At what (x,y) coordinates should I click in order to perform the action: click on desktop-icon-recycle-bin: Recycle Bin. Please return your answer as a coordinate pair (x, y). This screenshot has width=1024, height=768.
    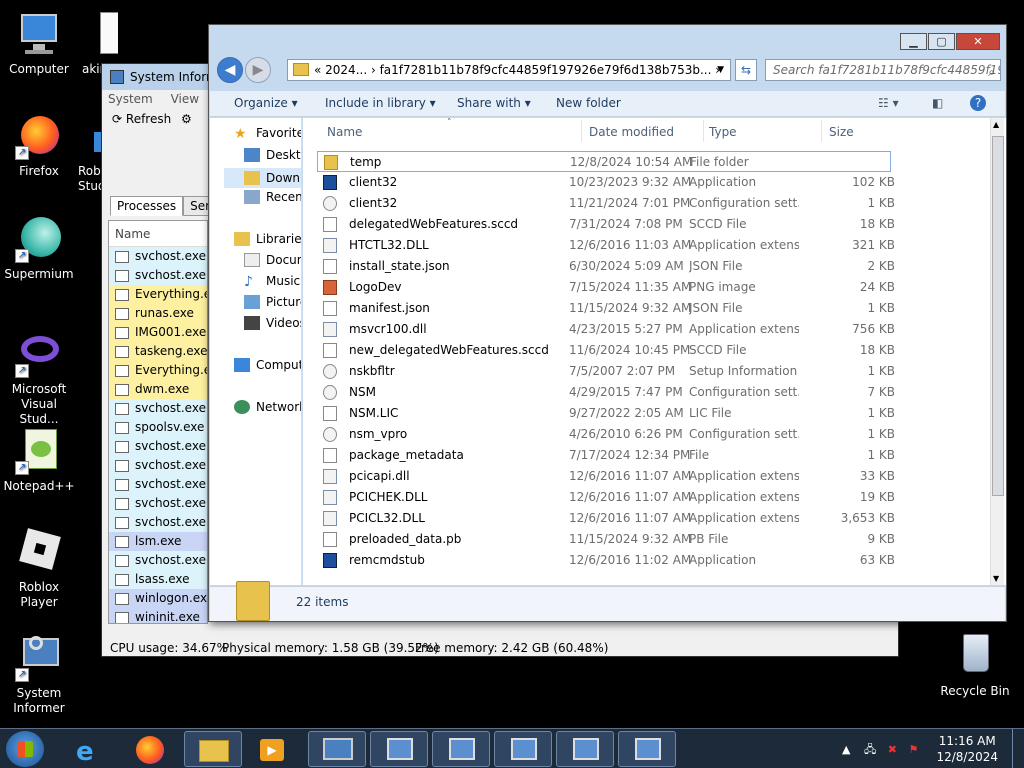
    Looking at the image, I should click on (975, 665).